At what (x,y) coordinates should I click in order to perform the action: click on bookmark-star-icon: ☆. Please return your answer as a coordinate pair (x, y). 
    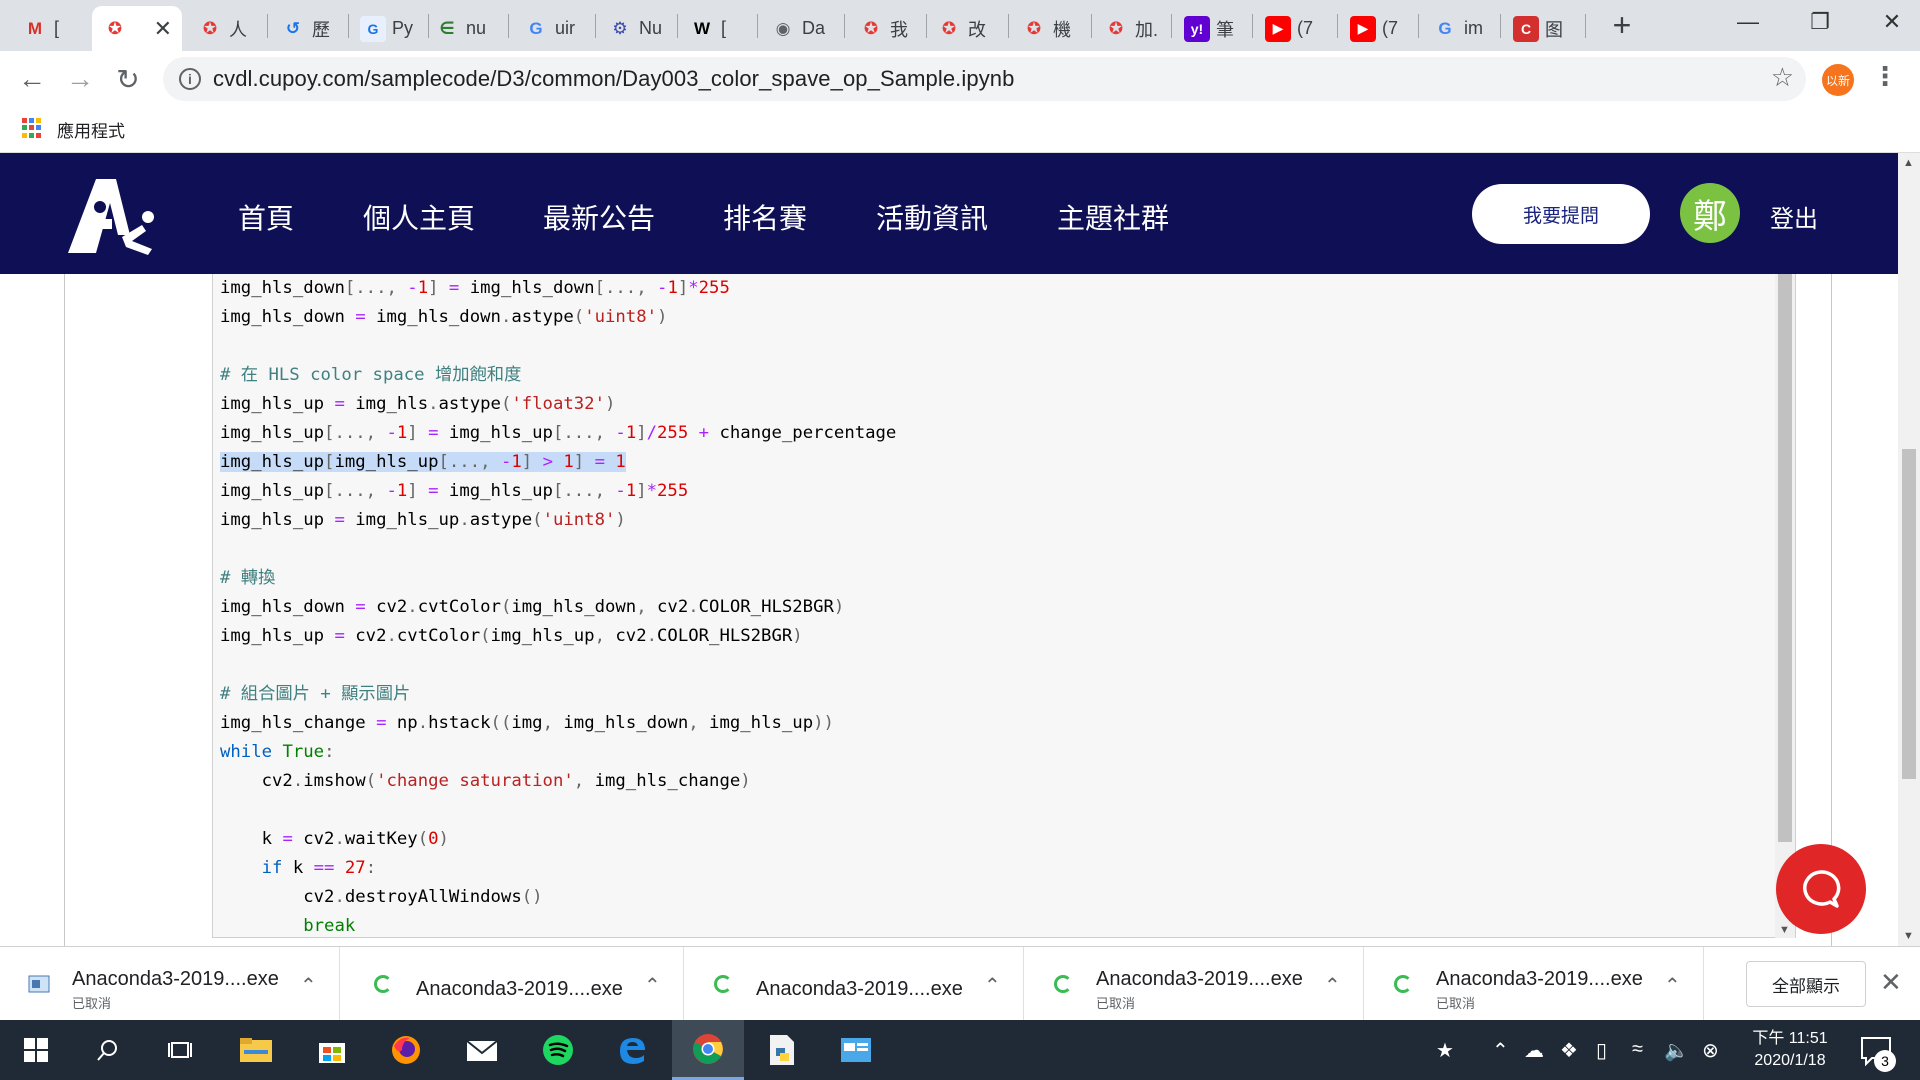
    Looking at the image, I should click on (1782, 77).